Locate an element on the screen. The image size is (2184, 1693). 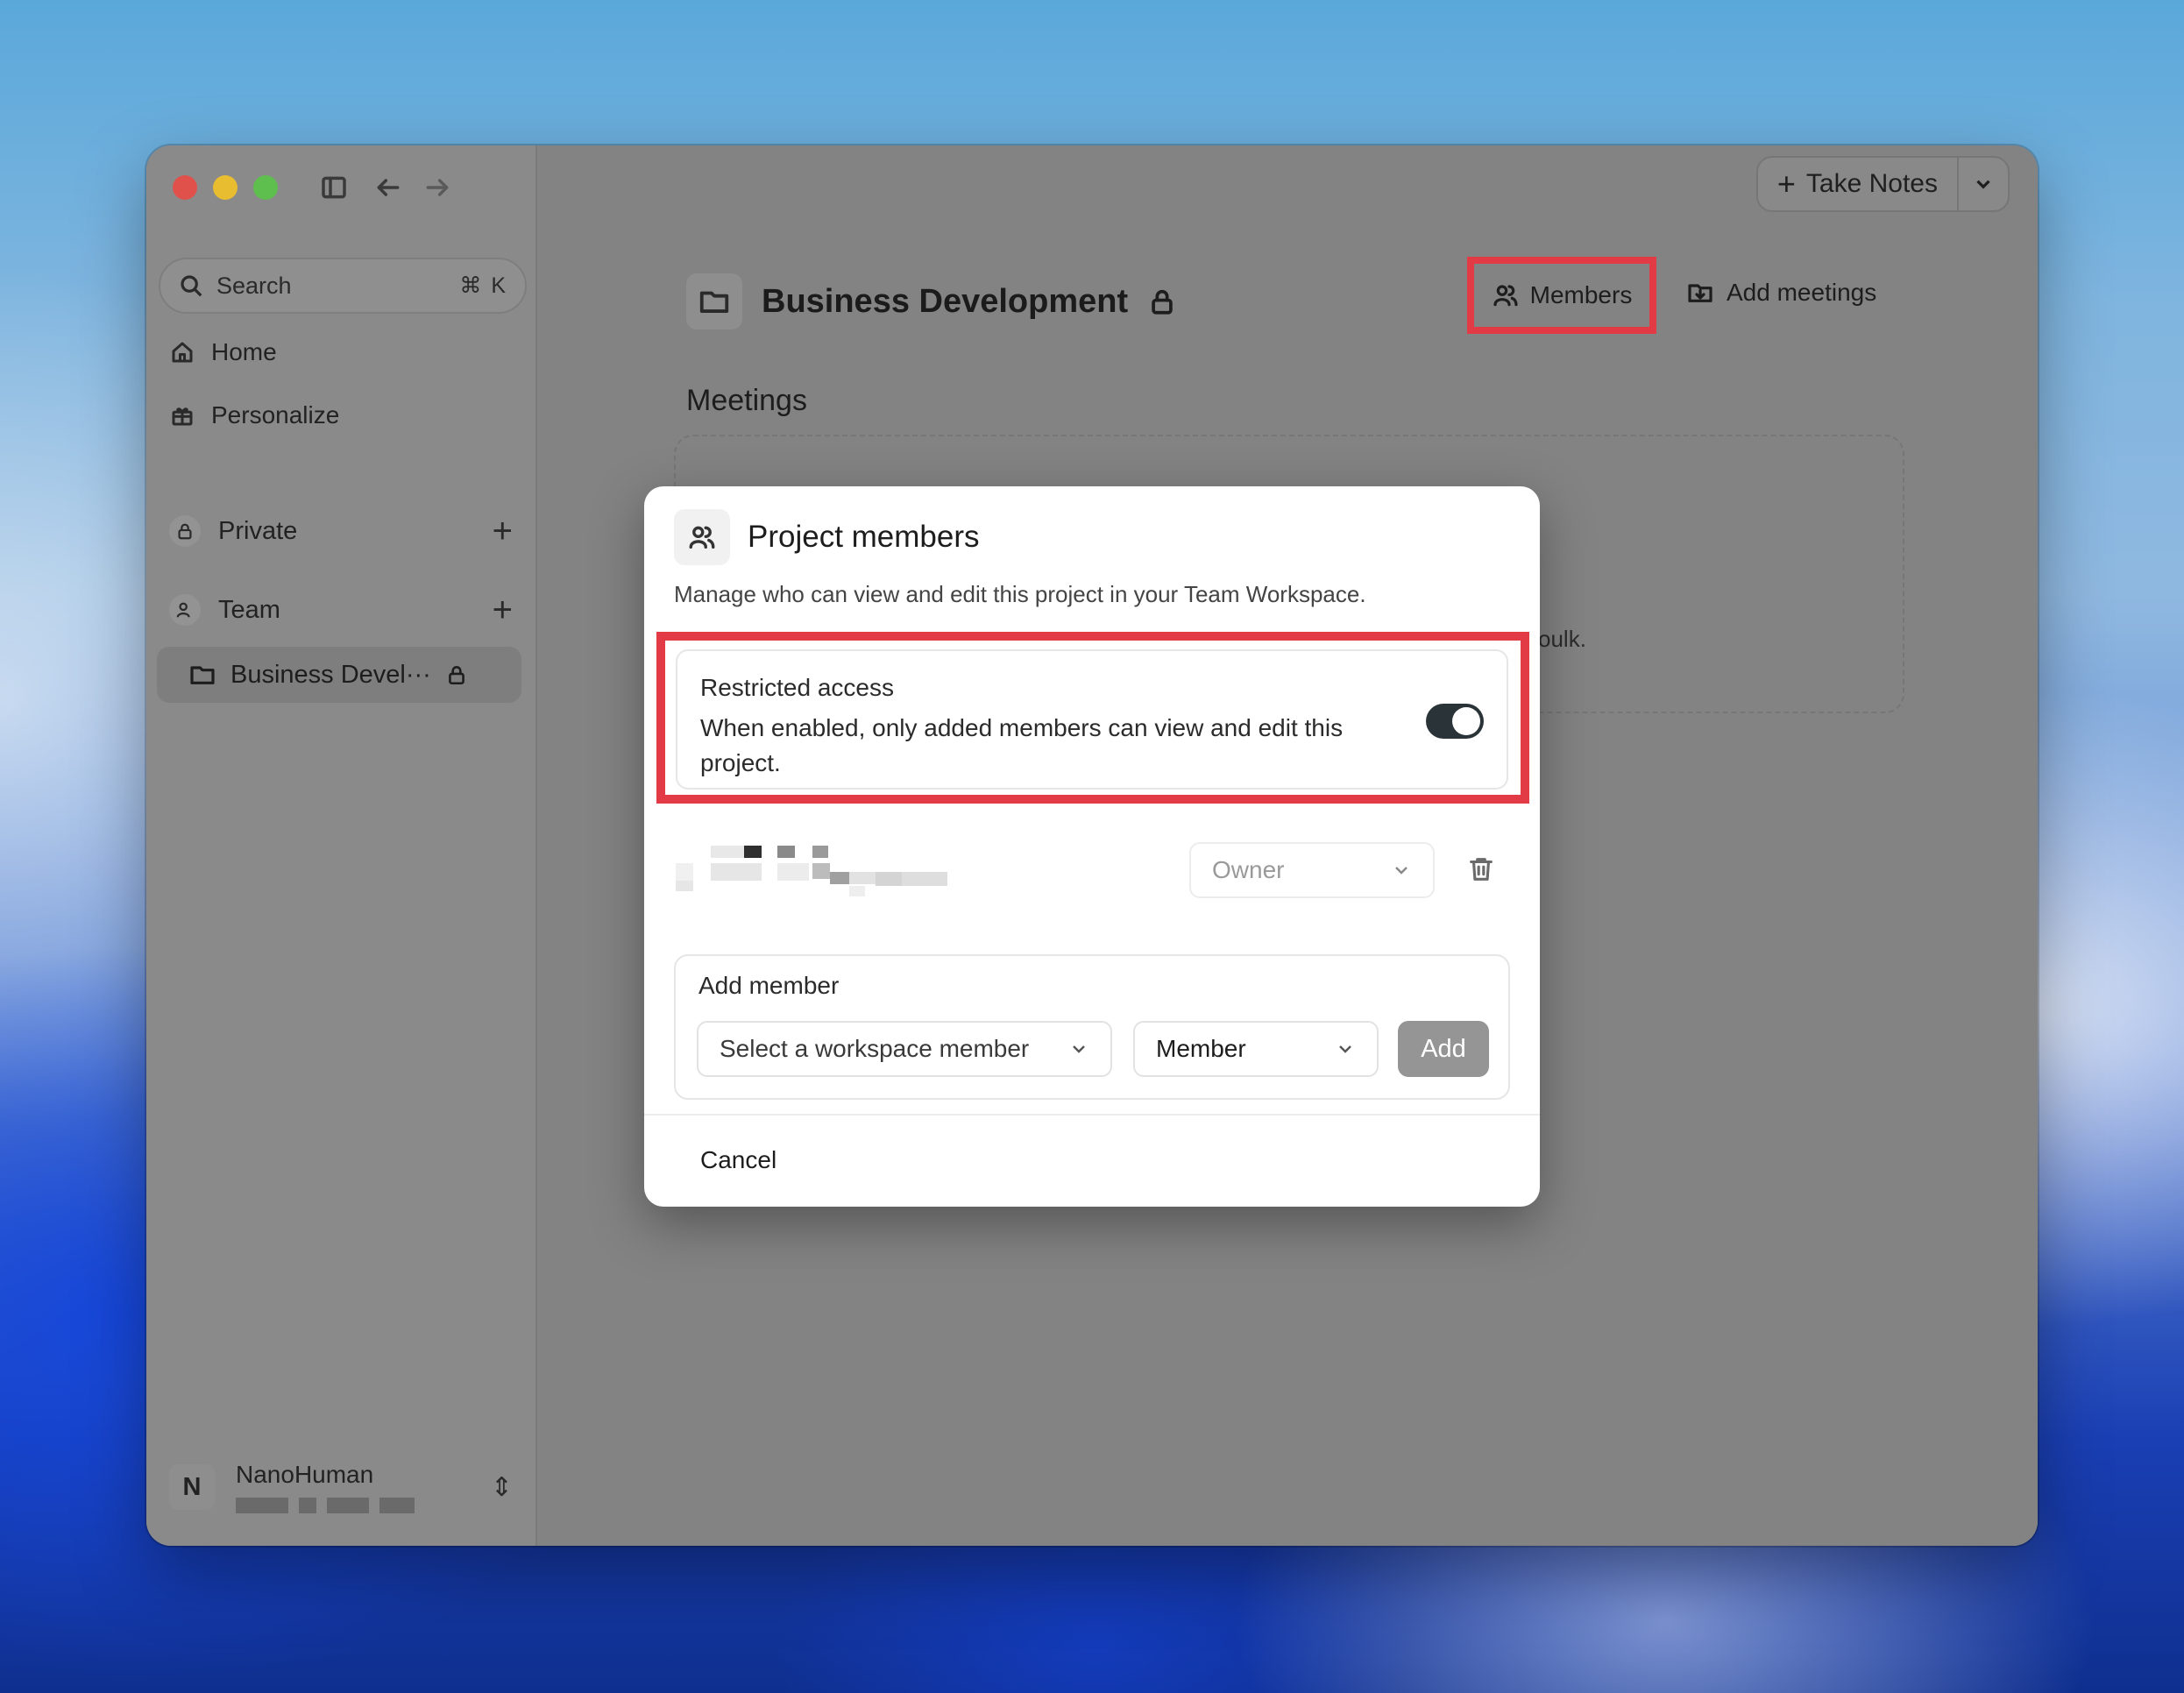
member-row: Owner is located at coordinates (1092, 870).